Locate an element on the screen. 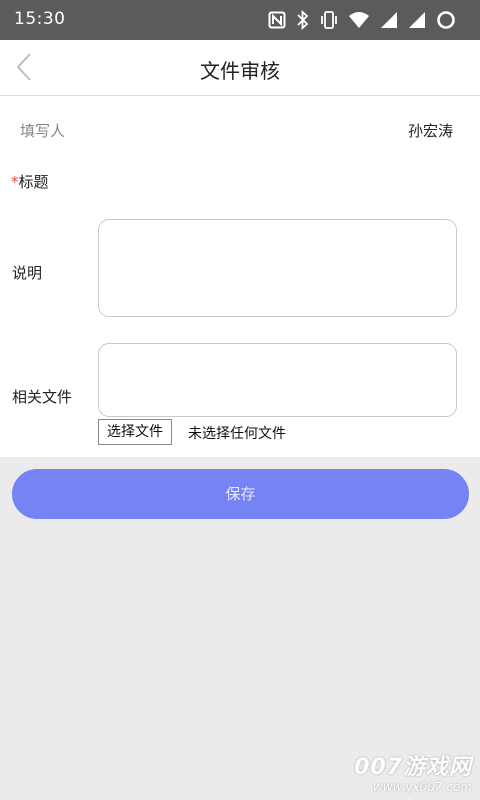  related-files-box is located at coordinates (277, 380).